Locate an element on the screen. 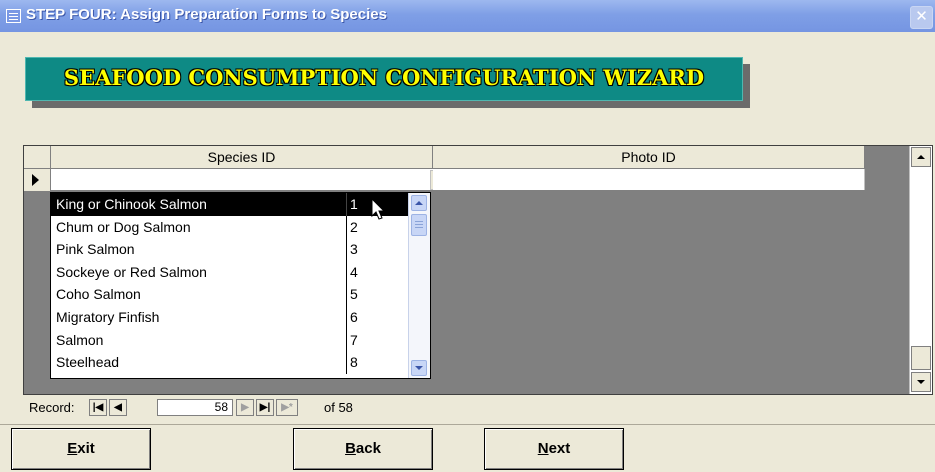 This screenshot has width=935, height=472. banner-title: SEAFOOD CONSUMPTION CONFIGURATION WIZARD is located at coordinates (384, 77).